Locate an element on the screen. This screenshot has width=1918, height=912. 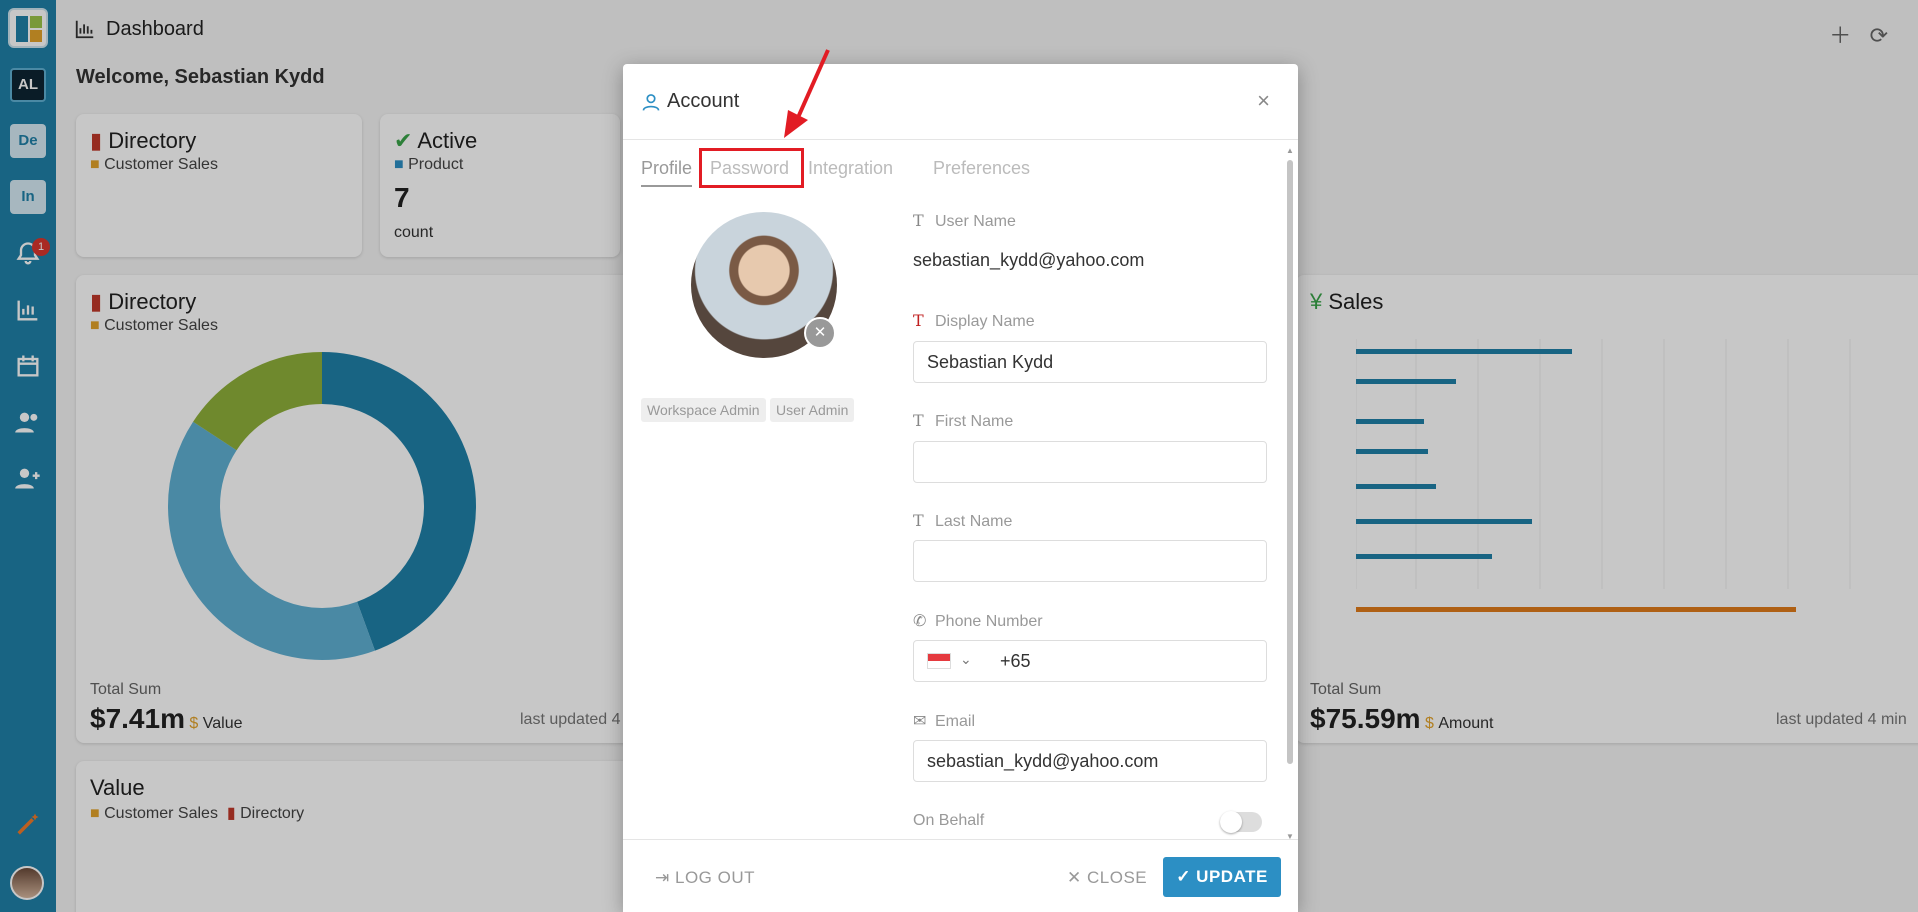
display-name-input is located at coordinates (1090, 362).